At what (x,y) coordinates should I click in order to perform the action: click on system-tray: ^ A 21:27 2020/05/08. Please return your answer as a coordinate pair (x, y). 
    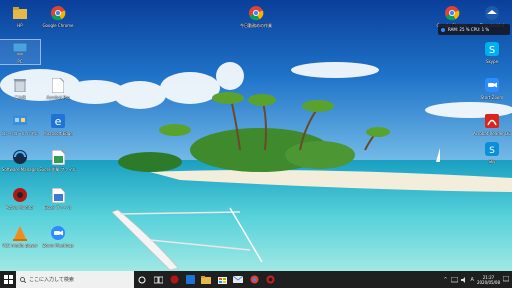
    Looking at the image, I should click on (477, 279).